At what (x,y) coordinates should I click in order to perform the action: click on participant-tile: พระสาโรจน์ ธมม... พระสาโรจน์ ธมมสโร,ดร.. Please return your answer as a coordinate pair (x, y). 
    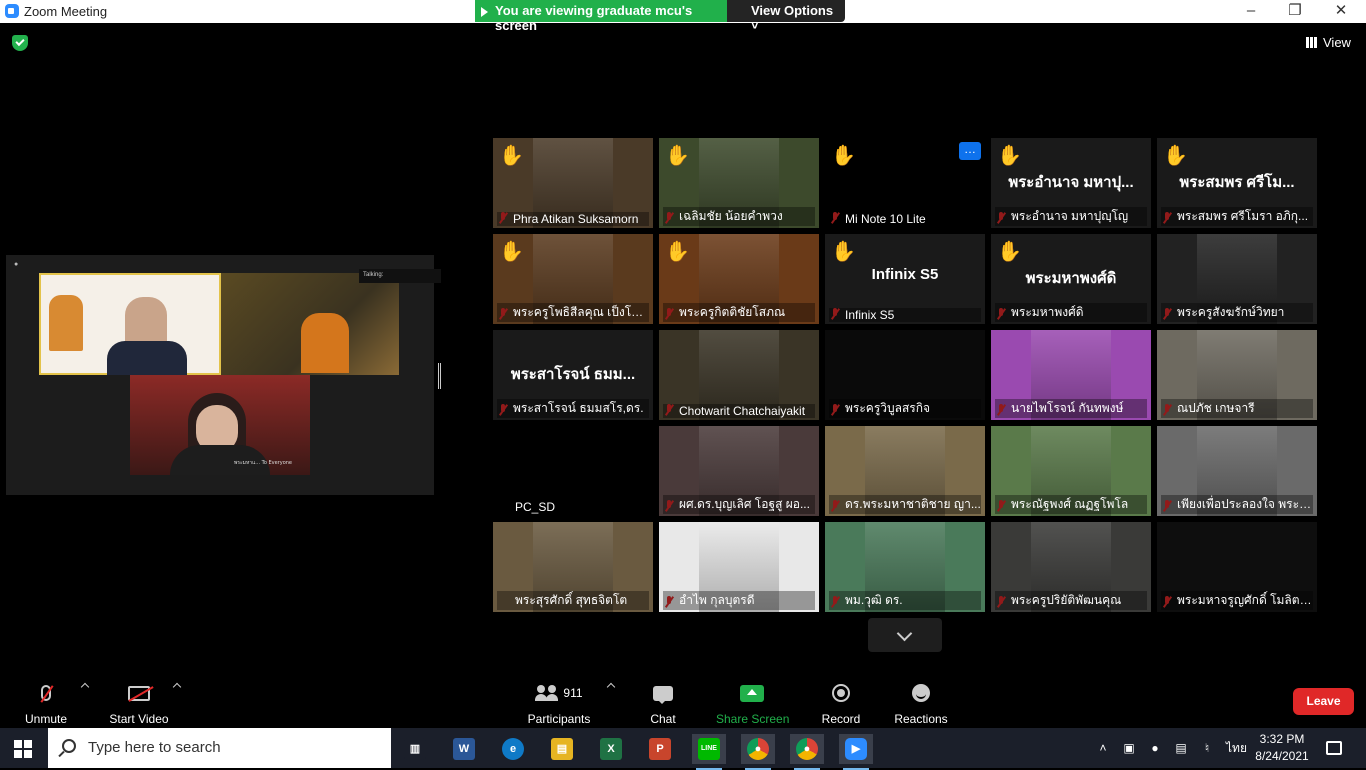
    Looking at the image, I should click on (573, 375).